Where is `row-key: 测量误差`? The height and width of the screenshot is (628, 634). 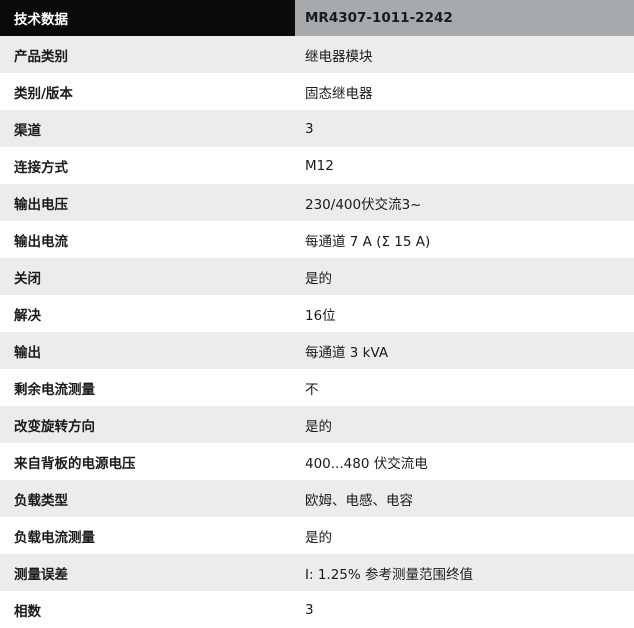
row-key: 测量误差 is located at coordinates (41, 574).